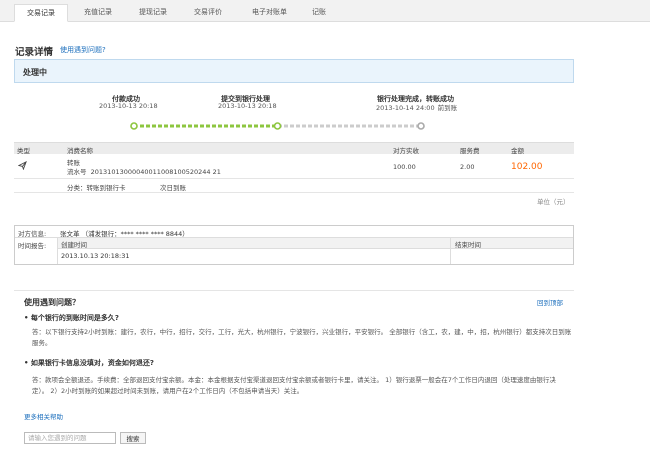 Image resolution: width=650 pixels, height=450 pixels. I want to click on created-value: 2013.10.13 20:18:31, so click(95, 256).